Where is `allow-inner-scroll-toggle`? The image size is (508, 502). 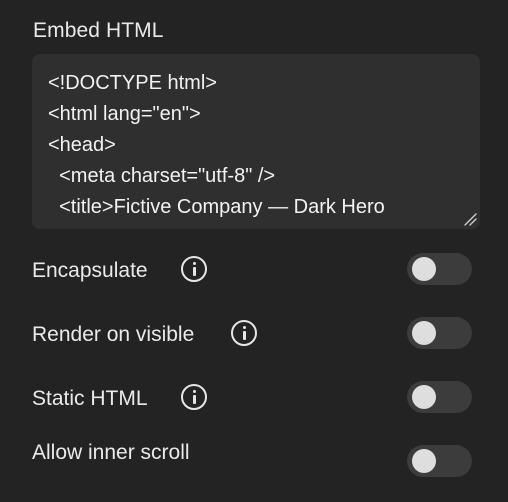 allow-inner-scroll-toggle is located at coordinates (439, 461).